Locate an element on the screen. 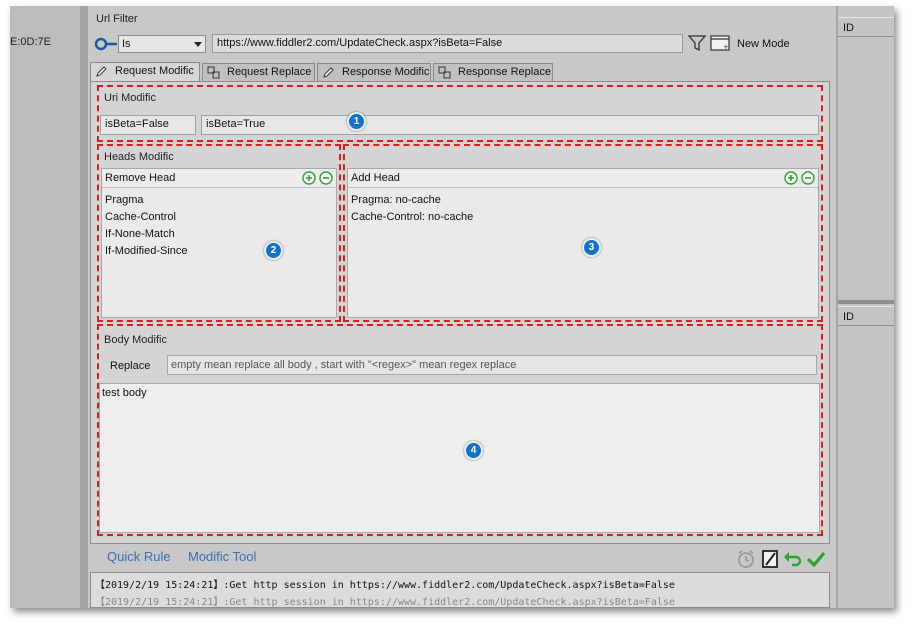 The image size is (917, 626). match-mode-value: Is is located at coordinates (126, 44).